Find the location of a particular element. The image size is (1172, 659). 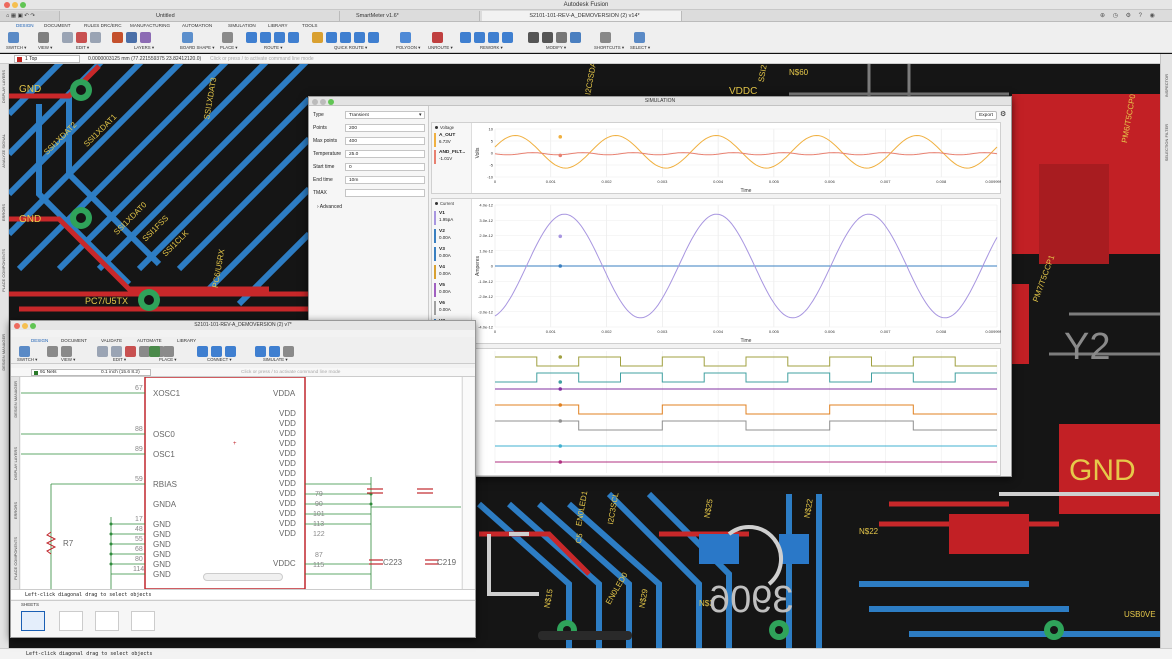

pcb-view-controls is located at coordinates (585, 635).